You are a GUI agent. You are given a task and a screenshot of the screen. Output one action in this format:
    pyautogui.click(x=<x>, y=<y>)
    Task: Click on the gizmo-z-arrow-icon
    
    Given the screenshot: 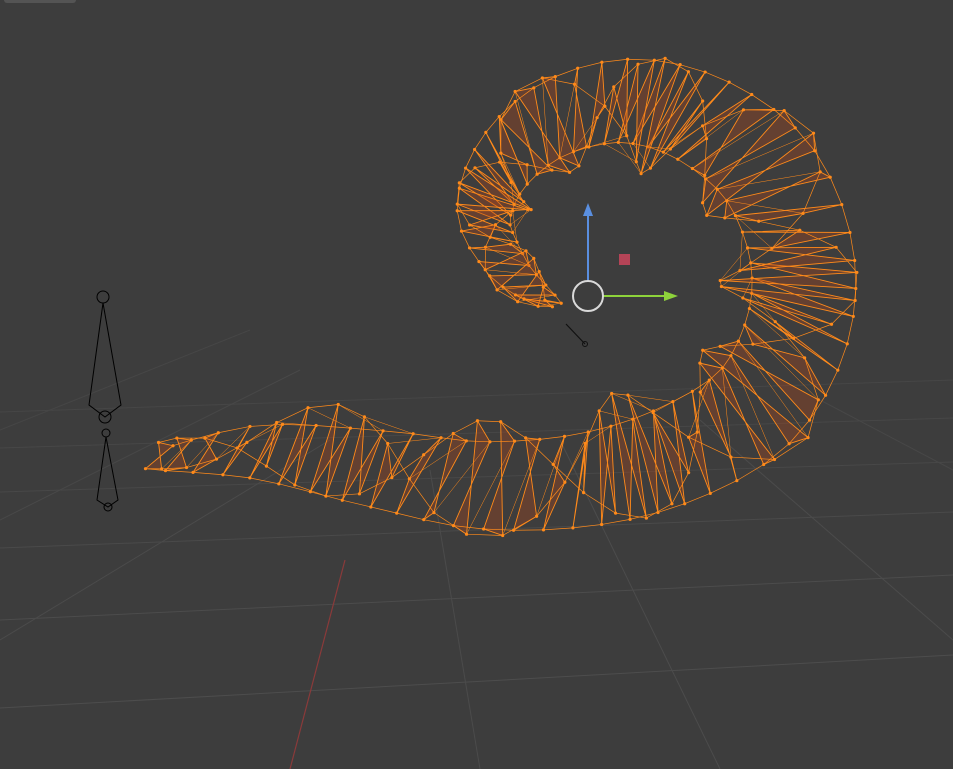 What is the action you would take?
    pyautogui.click(x=588, y=209)
    